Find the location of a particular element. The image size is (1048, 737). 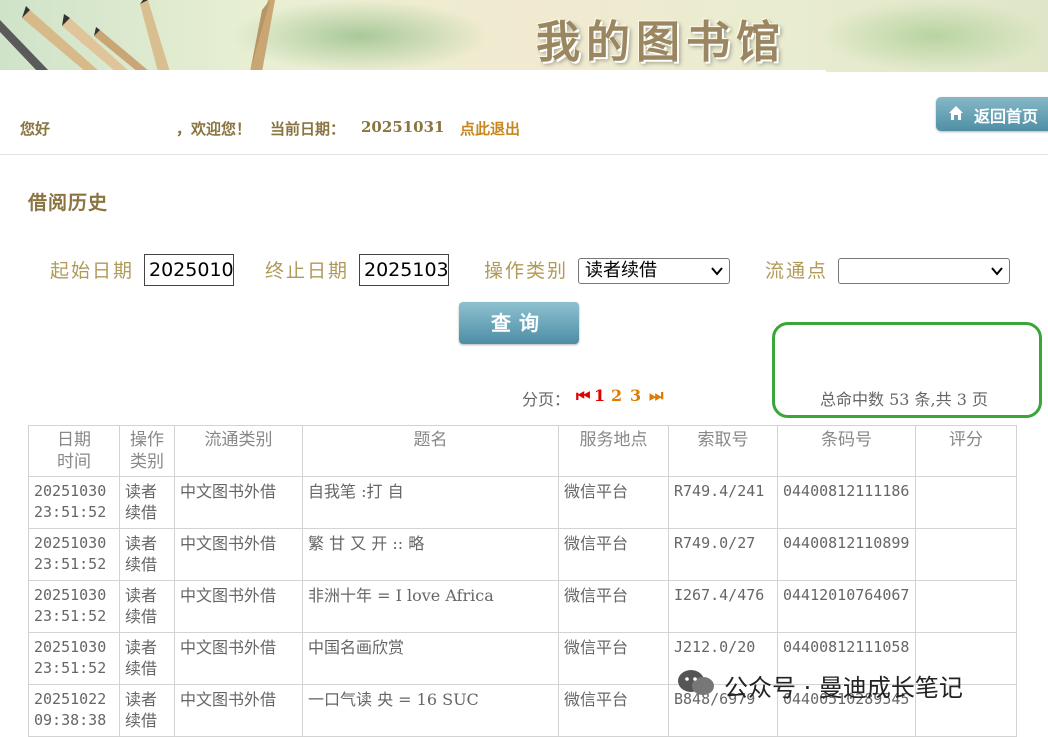

welcome-text: ，欢迎您！ is located at coordinates (214, 129).